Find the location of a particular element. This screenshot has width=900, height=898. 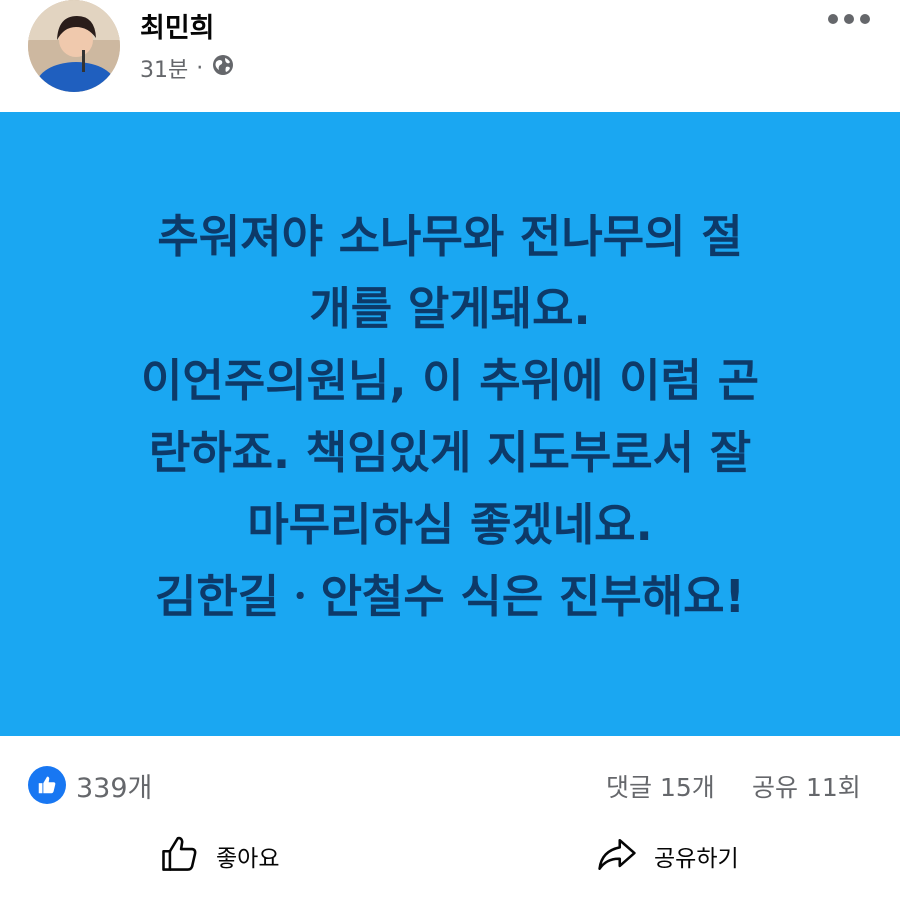

post-text-line: 김한길ㆍ안철수 식은 진부해요! is located at coordinates (450, 596).